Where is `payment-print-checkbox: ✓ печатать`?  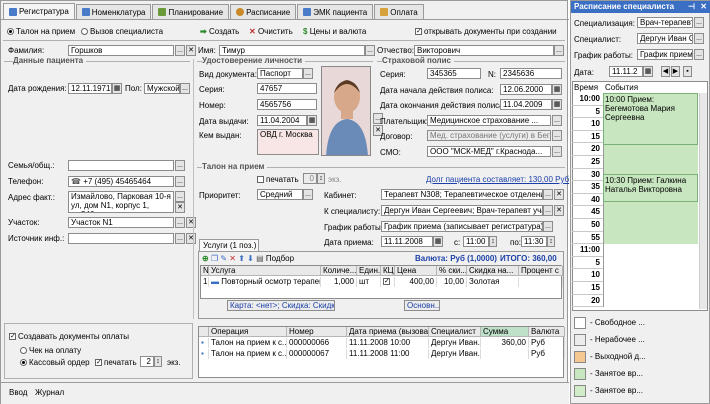 payment-print-checkbox: ✓ печатать is located at coordinates (116, 362).